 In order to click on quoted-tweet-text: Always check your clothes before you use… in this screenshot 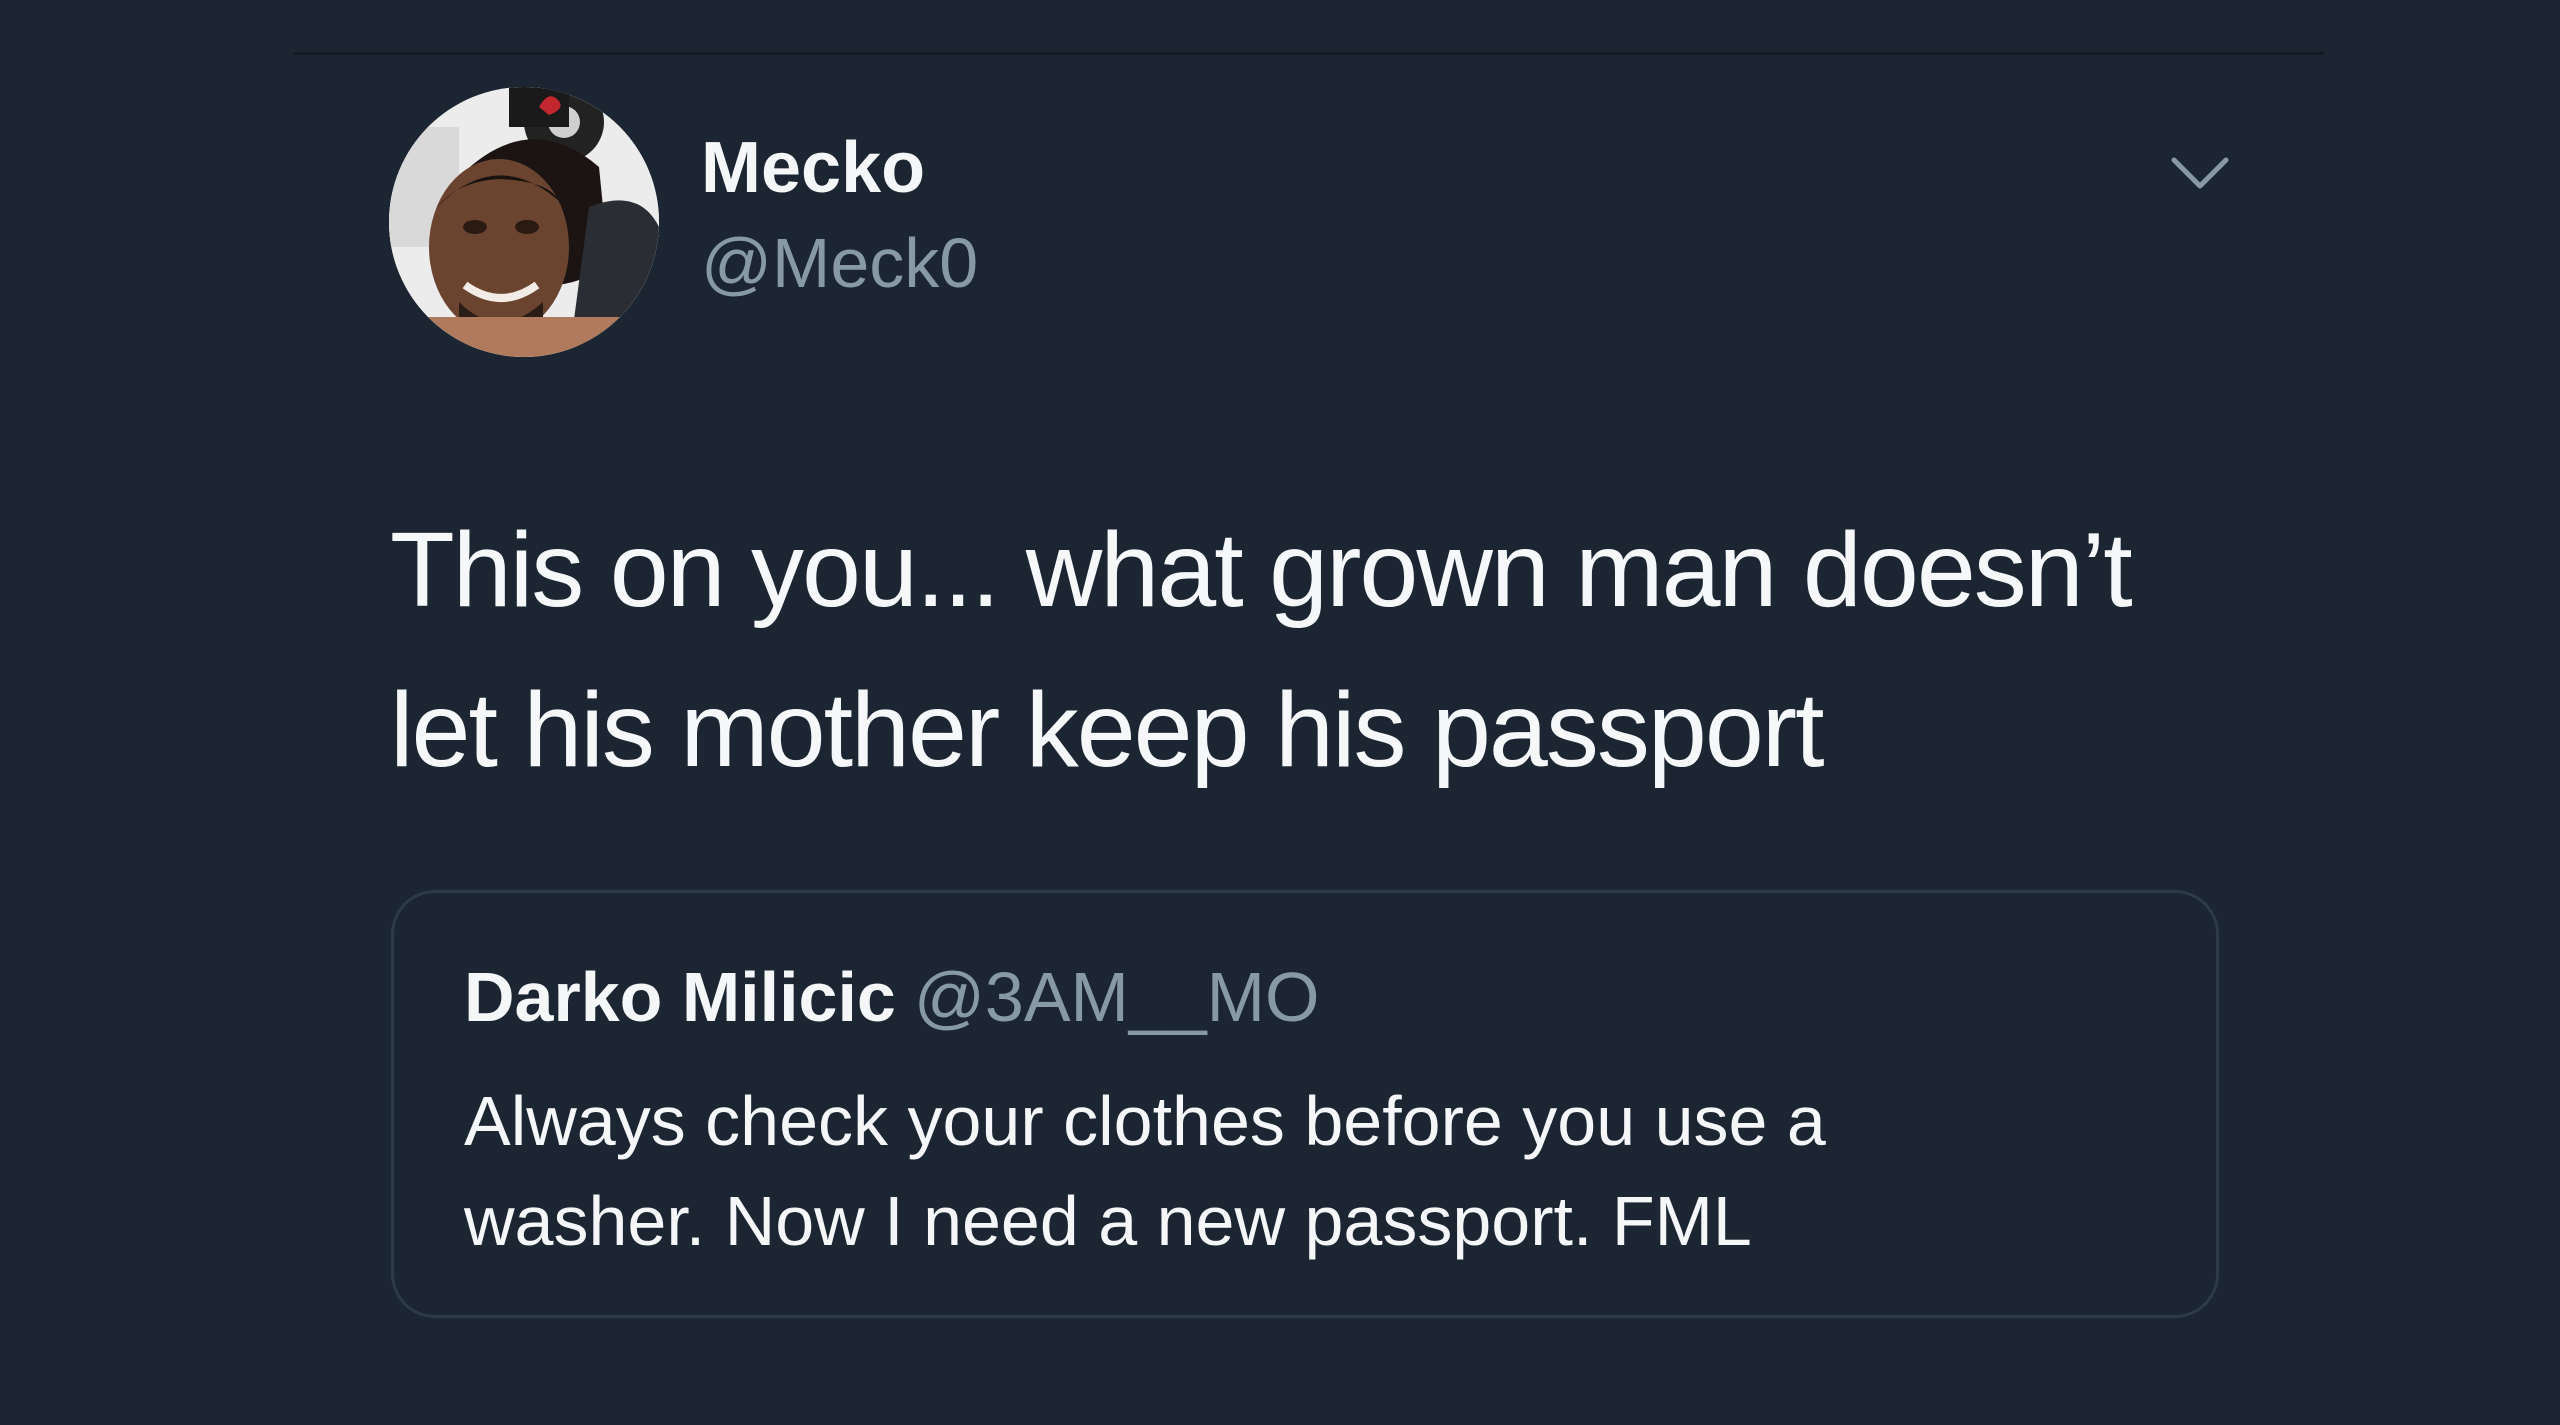, I will do `click(1324, 1171)`.